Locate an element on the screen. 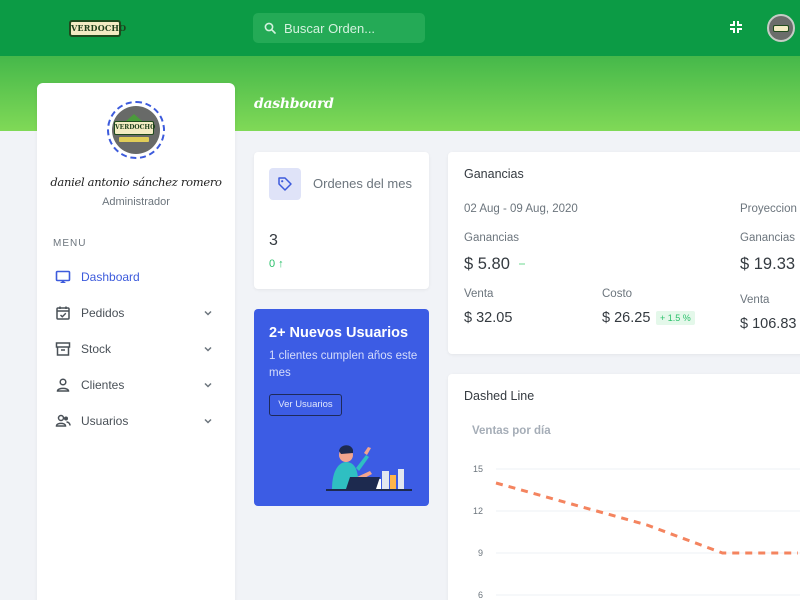 Image resolution: width=800 pixels, height=600 pixels. y-tick-label: 15 is located at coordinates (478, 469).